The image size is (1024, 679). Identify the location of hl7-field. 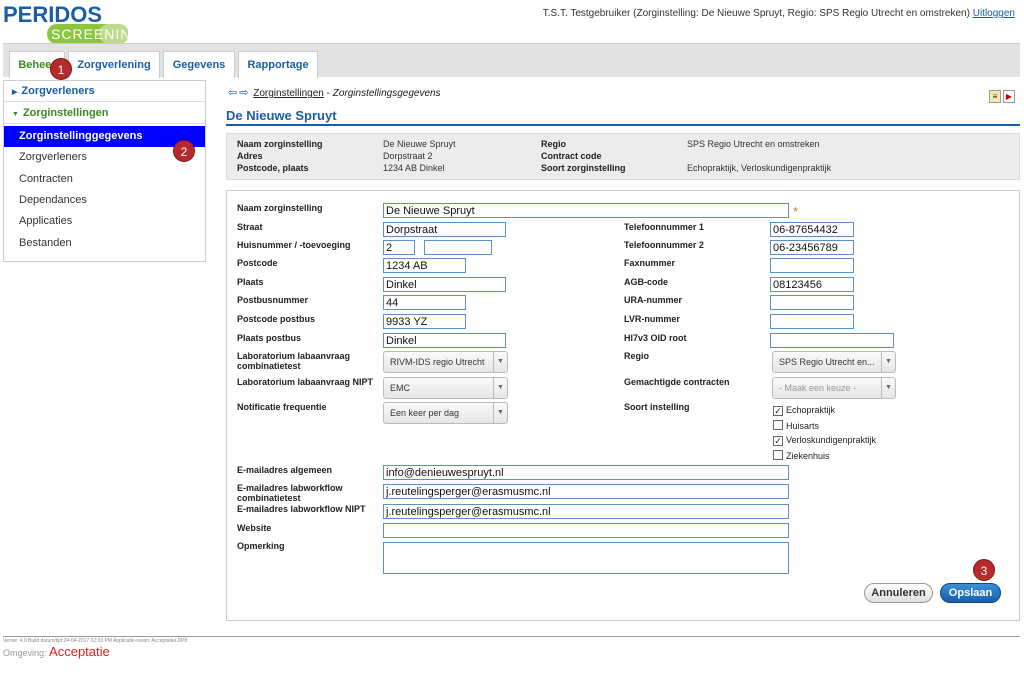
(832, 340).